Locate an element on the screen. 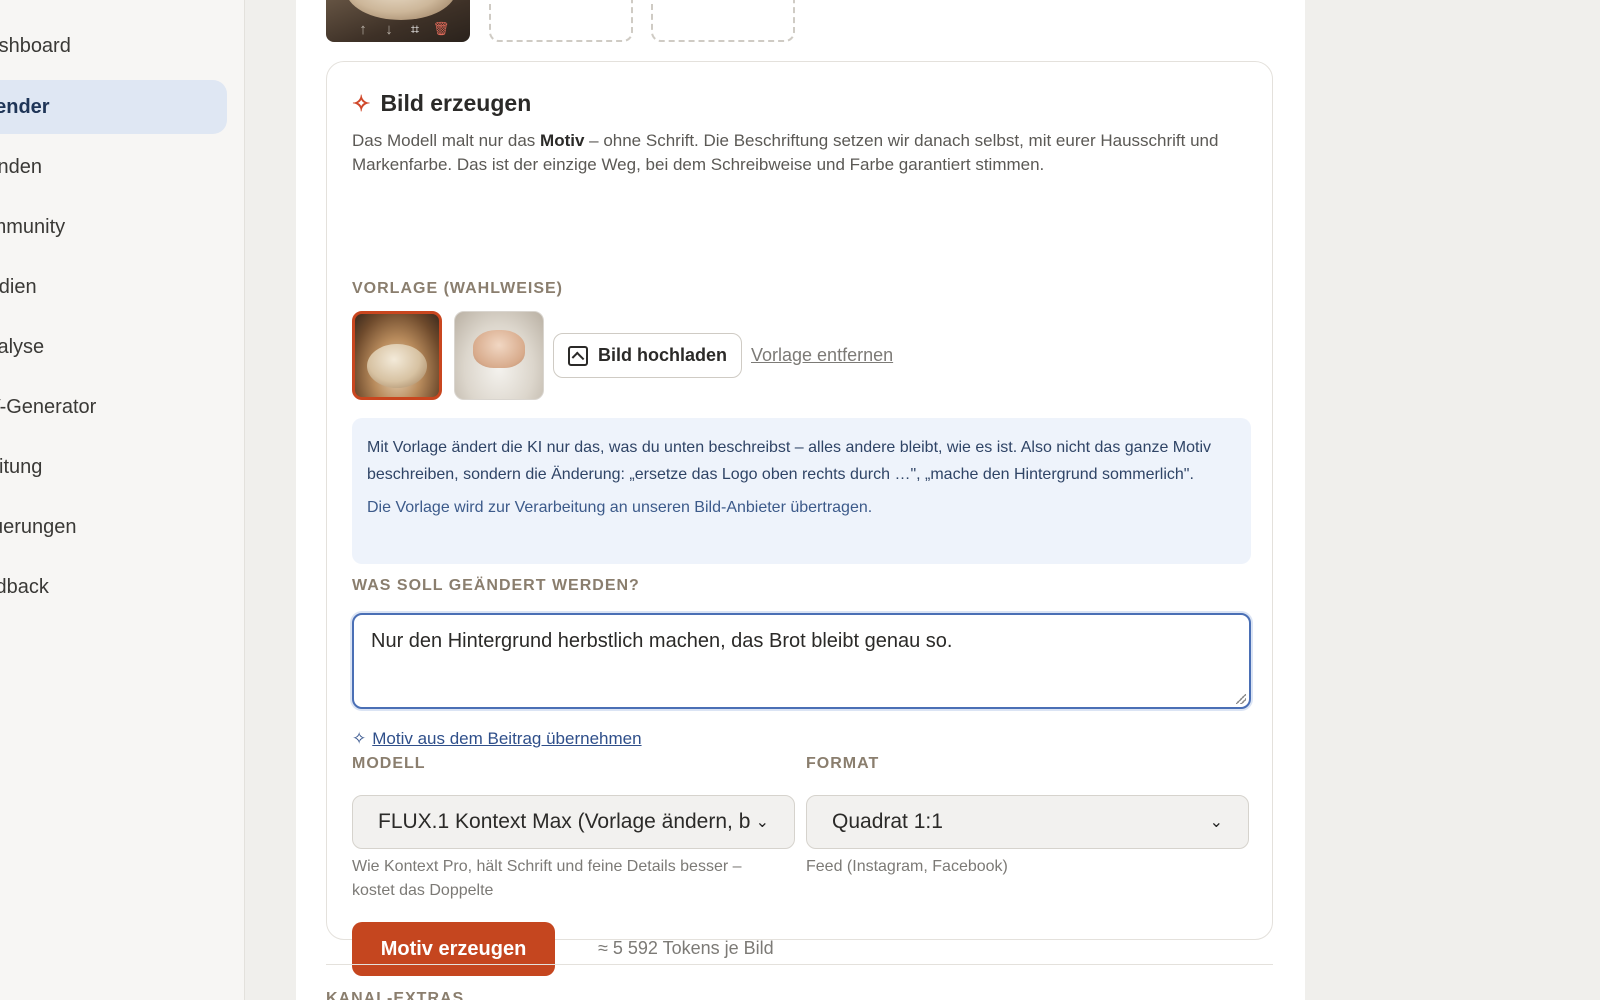  sidebar-item-label: Medien is located at coordinates (18, 286).